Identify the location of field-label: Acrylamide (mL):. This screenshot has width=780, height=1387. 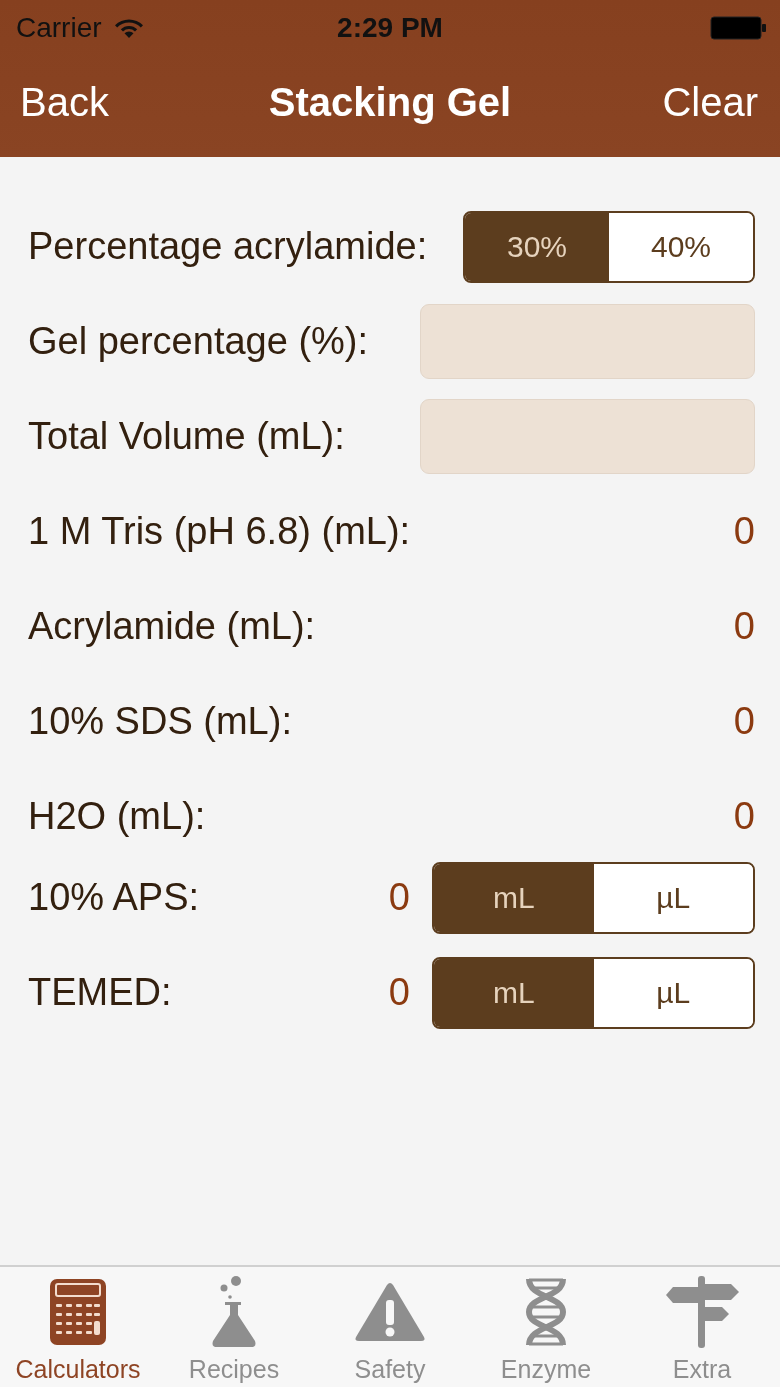
(172, 626).